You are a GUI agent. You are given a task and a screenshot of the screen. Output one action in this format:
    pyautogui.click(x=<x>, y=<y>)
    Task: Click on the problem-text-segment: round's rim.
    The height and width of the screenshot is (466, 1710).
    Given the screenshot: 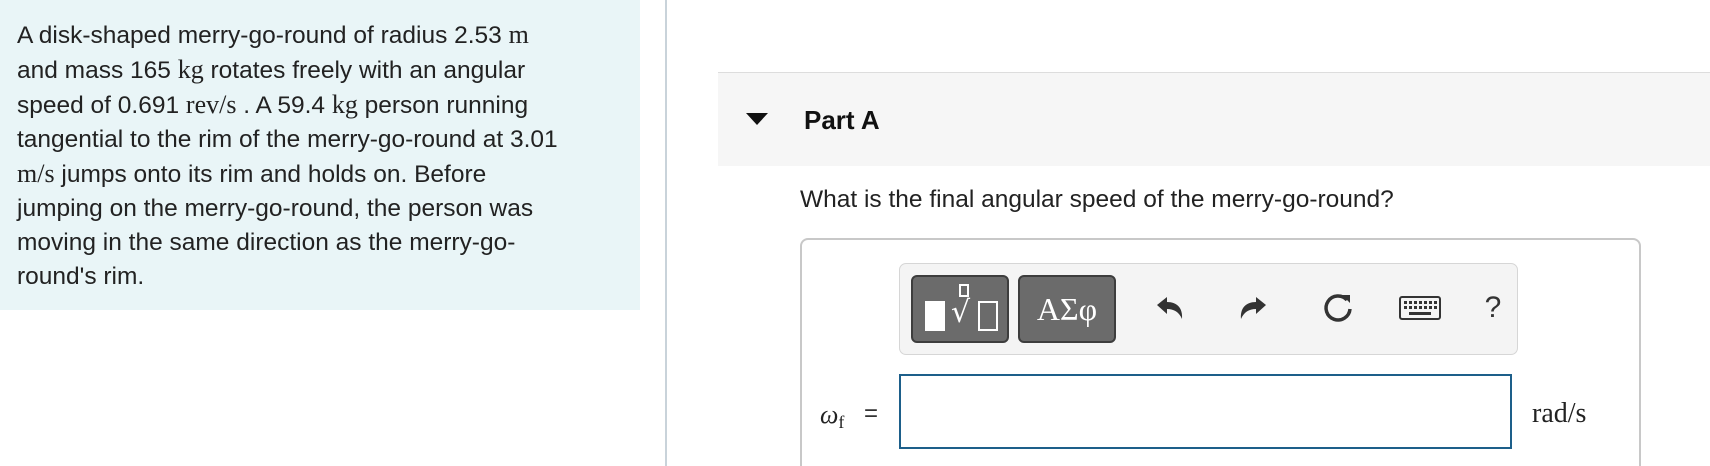 What is the action you would take?
    pyautogui.click(x=81, y=276)
    